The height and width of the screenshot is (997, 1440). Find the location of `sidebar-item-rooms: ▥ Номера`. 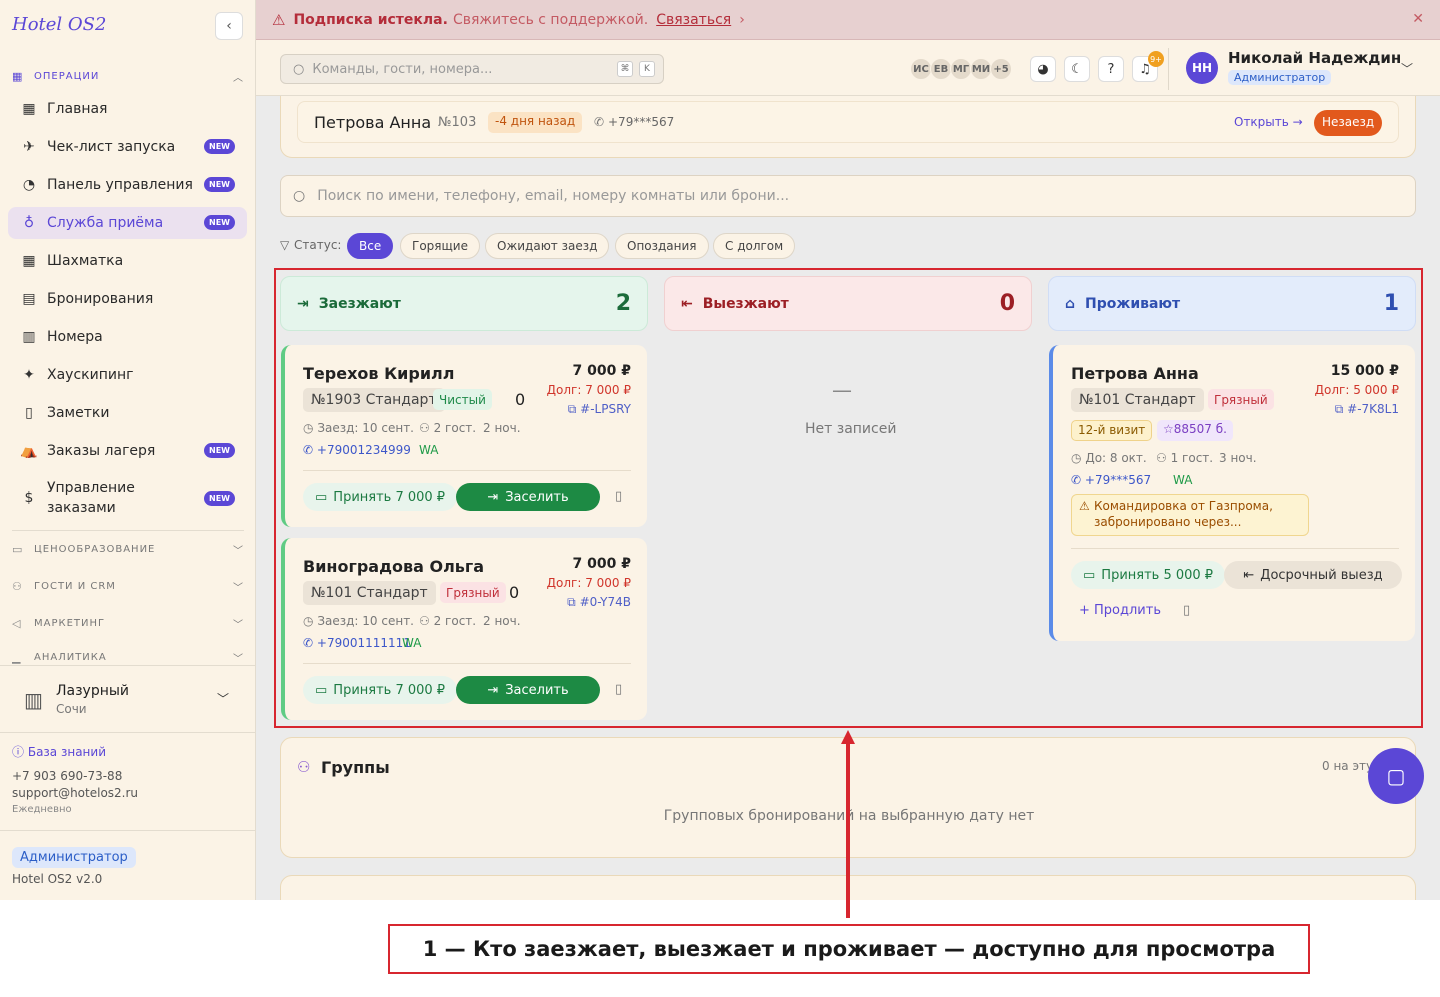

sidebar-item-rooms: ▥ Номера is located at coordinates (127, 337).